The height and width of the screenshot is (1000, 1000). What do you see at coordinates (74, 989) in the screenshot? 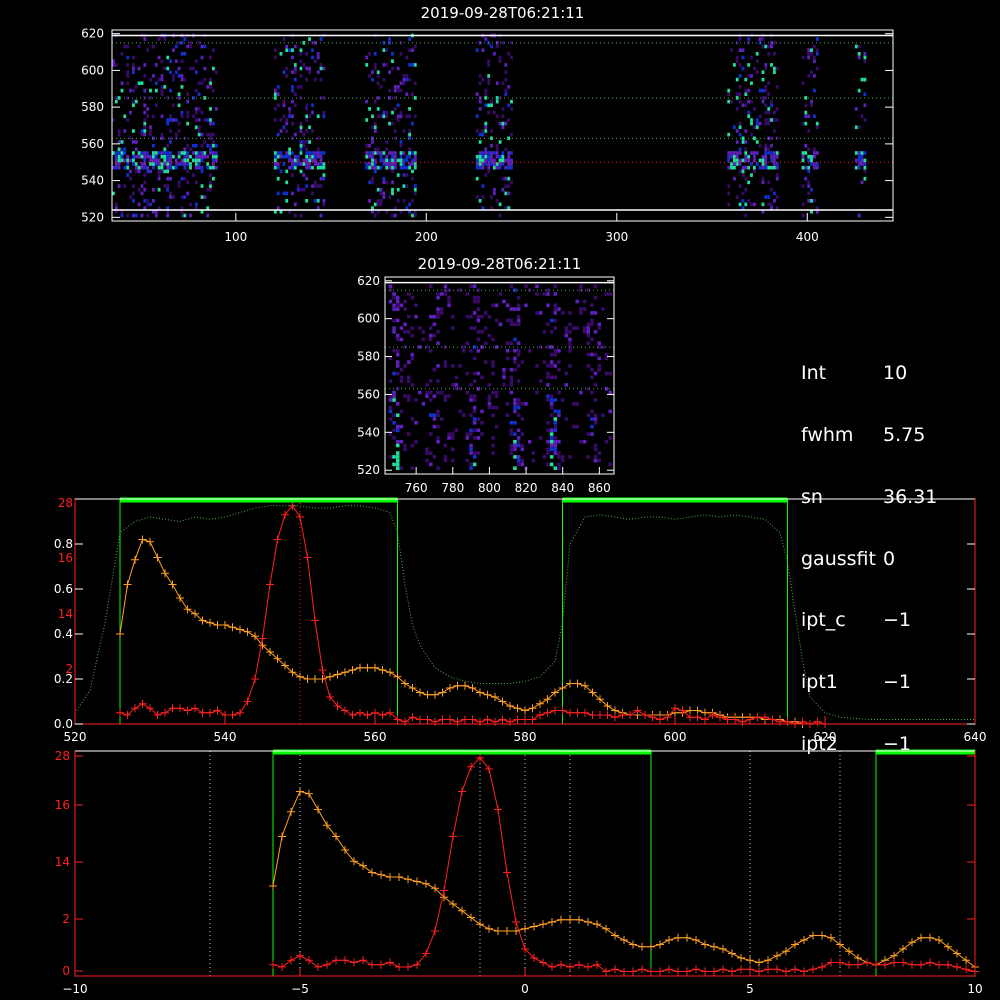
I see `x-tick-label: −10` at bounding box center [74, 989].